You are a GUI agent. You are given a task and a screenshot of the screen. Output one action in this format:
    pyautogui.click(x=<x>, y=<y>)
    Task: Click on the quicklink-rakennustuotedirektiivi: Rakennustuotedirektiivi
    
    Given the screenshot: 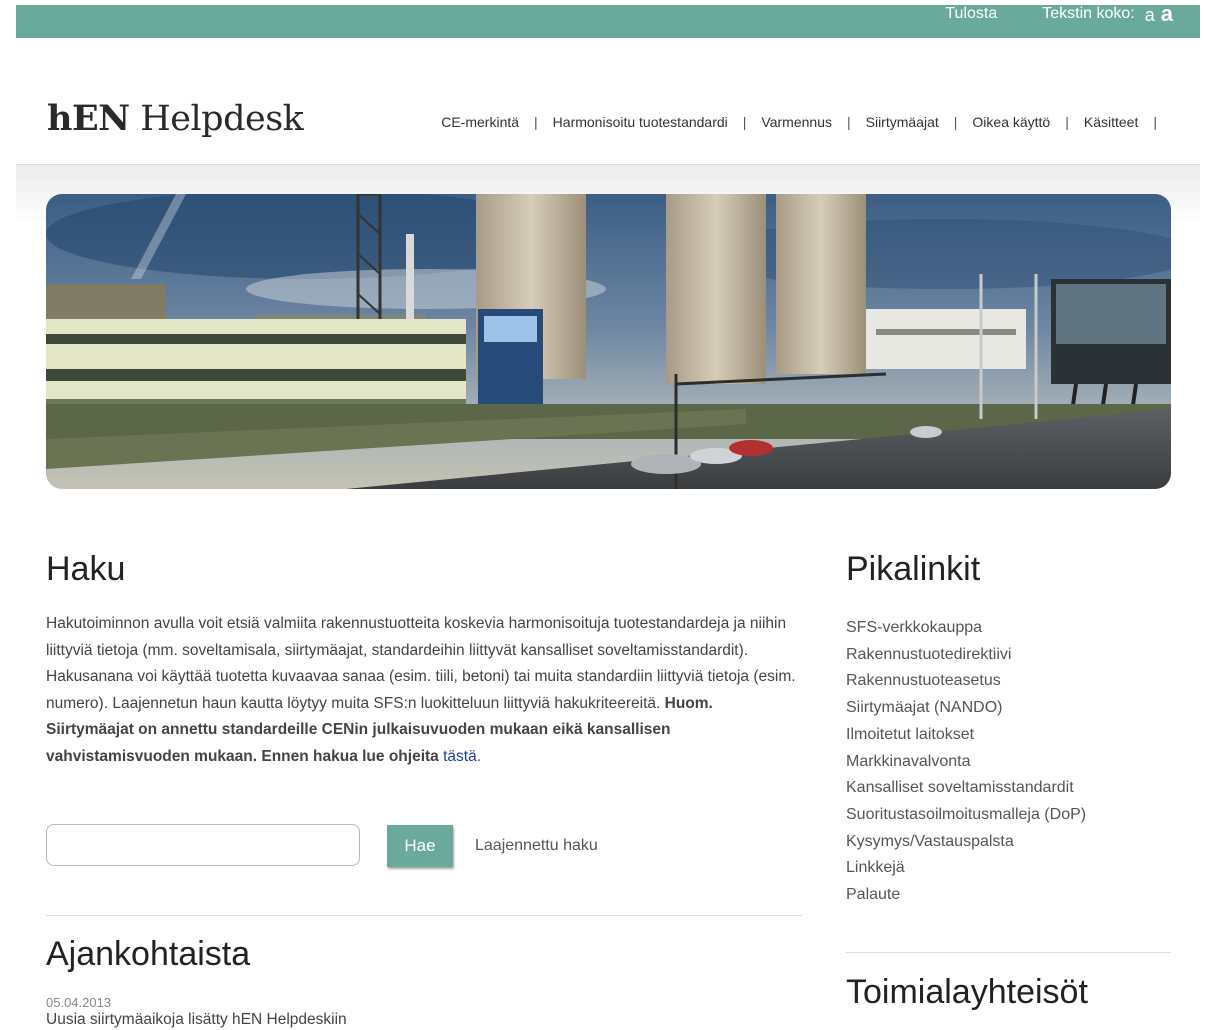 What is the action you would take?
    pyautogui.click(x=928, y=654)
    